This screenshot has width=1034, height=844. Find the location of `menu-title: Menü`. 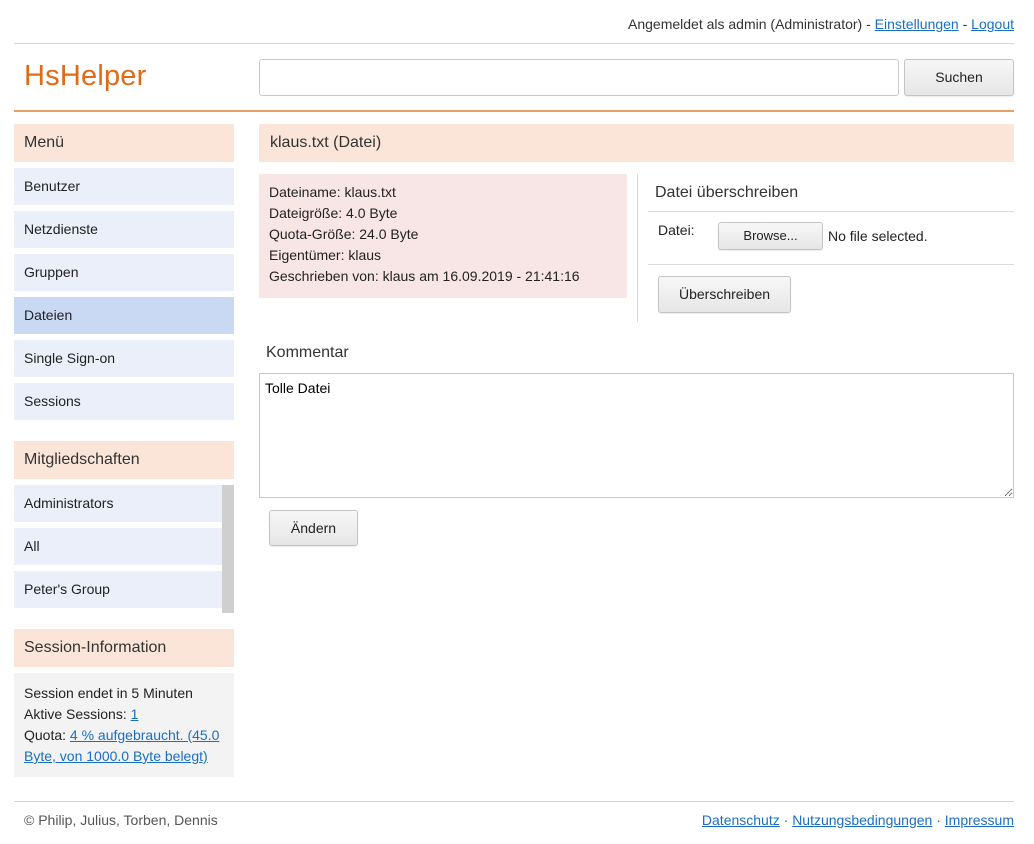

menu-title: Menü is located at coordinates (124, 143).